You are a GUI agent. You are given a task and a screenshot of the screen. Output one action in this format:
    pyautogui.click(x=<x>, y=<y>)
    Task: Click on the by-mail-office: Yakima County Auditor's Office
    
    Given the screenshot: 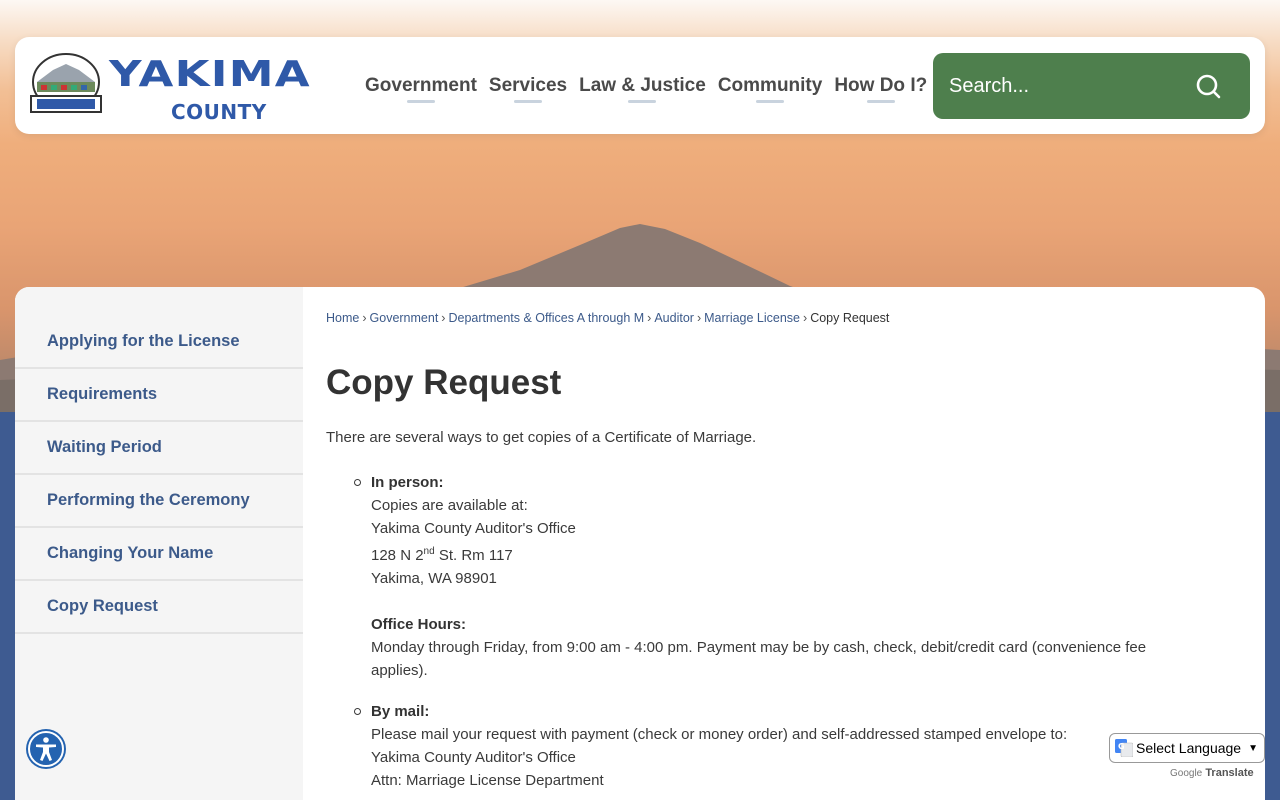 What is the action you would take?
    pyautogui.click(x=473, y=757)
    